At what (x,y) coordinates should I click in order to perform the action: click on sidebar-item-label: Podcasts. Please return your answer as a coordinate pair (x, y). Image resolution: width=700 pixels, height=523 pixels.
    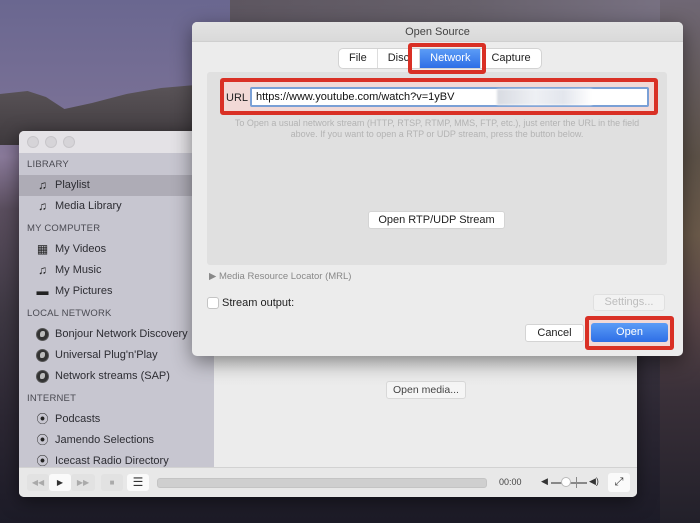
    Looking at the image, I should click on (78, 419).